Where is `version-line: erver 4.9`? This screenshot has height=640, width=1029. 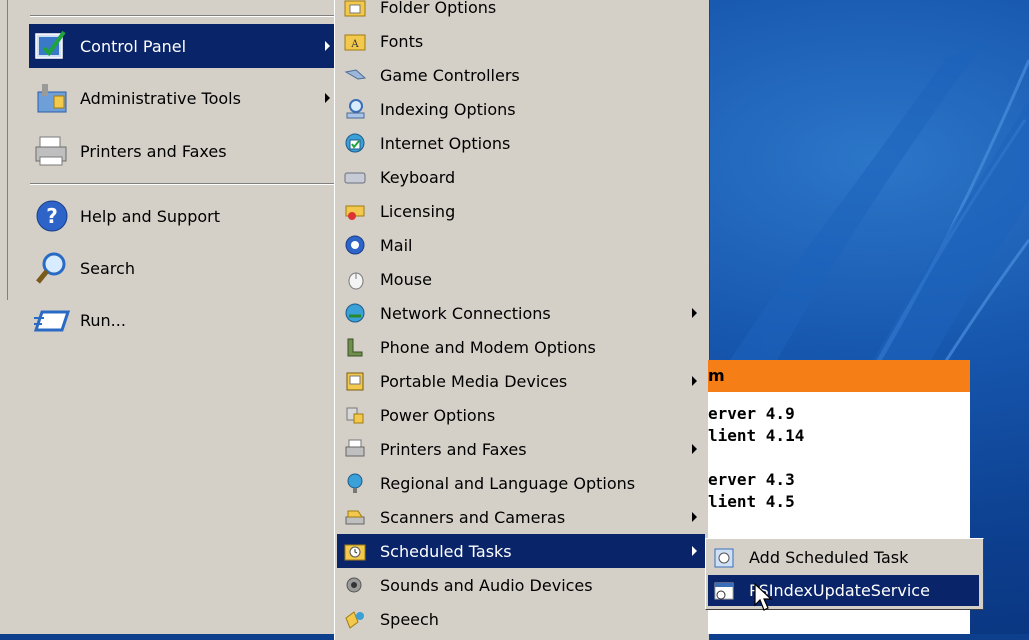
version-line: erver 4.9 is located at coordinates (751, 413).